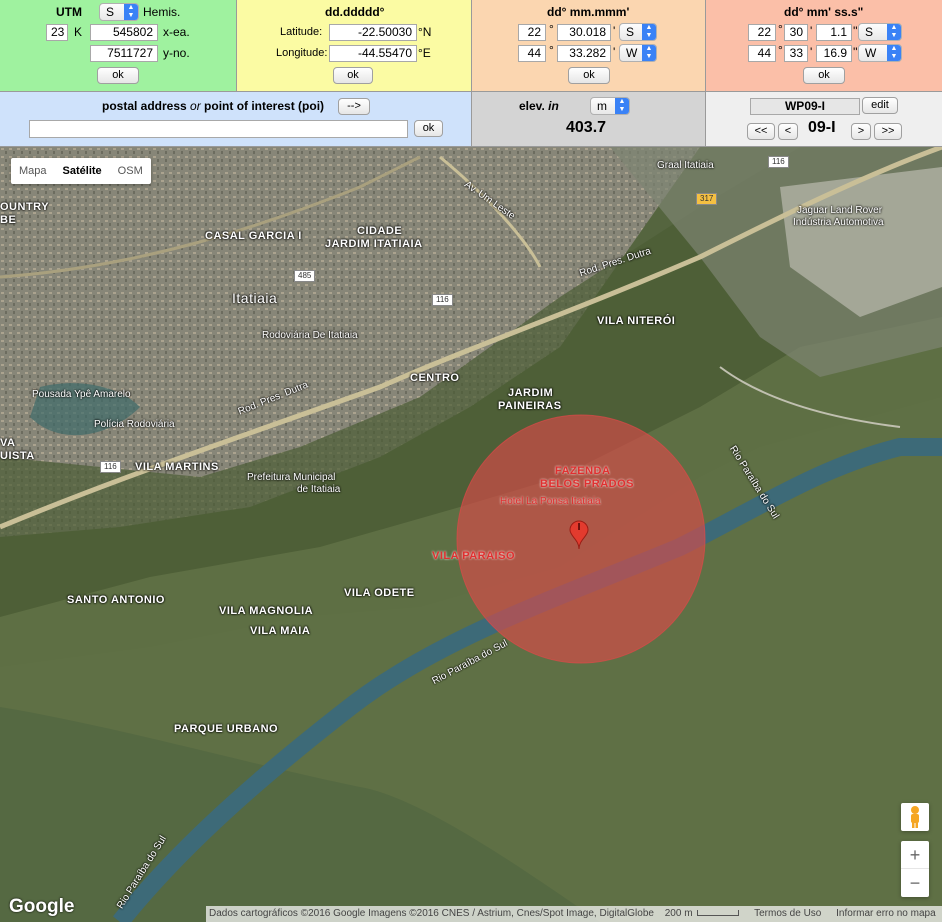  What do you see at coordinates (610, 106) in the screenshot?
I see `elevation-unit-select: m ▲ ▼` at bounding box center [610, 106].